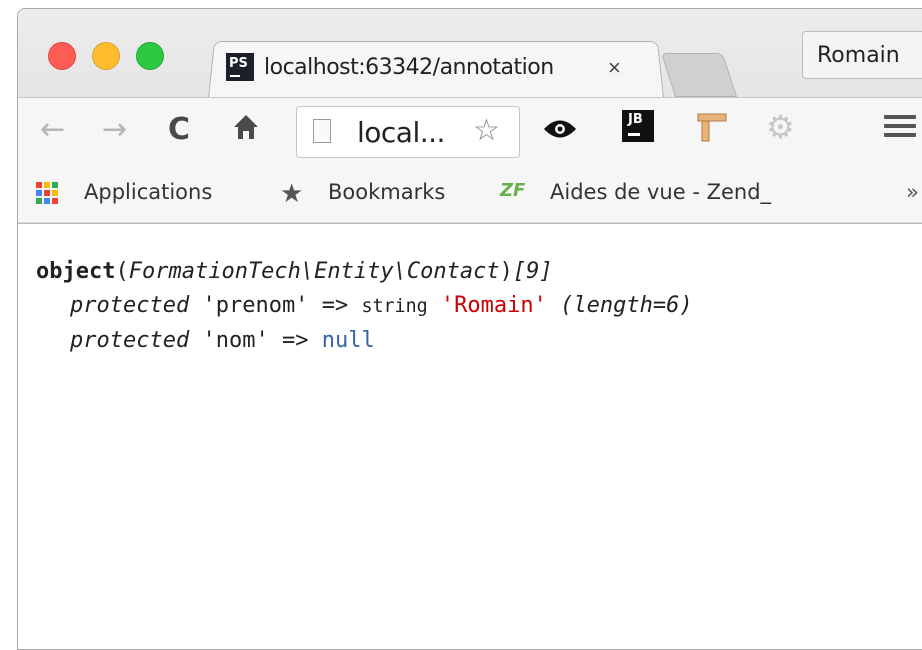 The width and height of the screenshot is (922, 650). Describe the element at coordinates (314, 271) in the screenshot. I see `dump-class-name: FormationTech\Entity\Contact` at that location.